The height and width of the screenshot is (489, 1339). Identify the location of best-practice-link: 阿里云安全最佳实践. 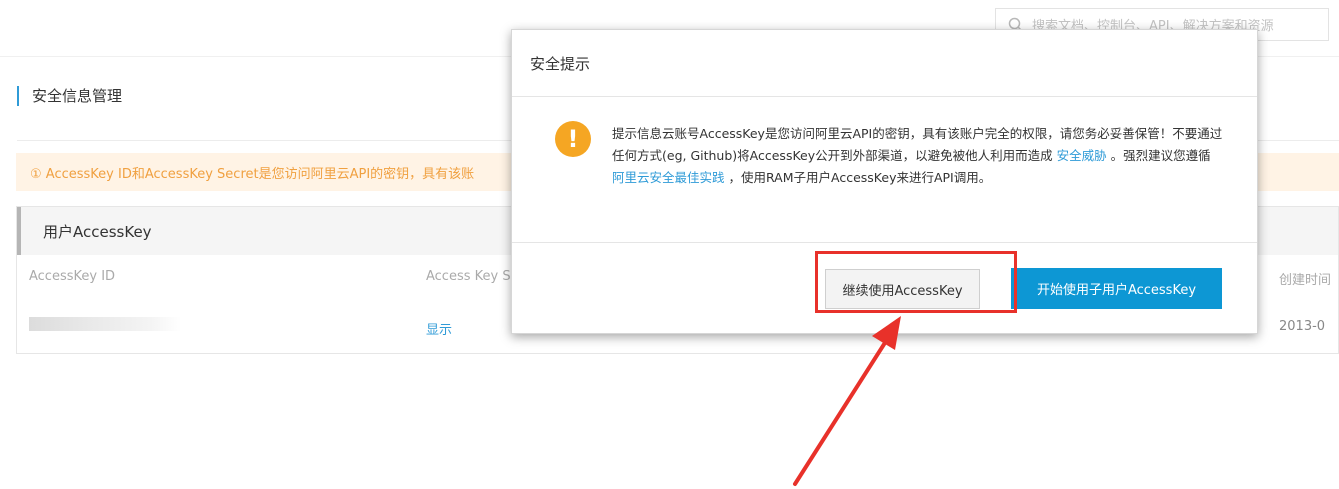
(668, 177).